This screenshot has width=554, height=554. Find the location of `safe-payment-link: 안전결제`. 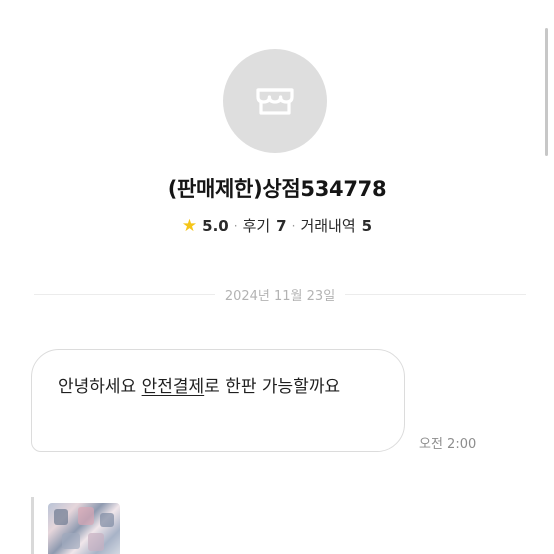

safe-payment-link: 안전결제 is located at coordinates (173, 387).